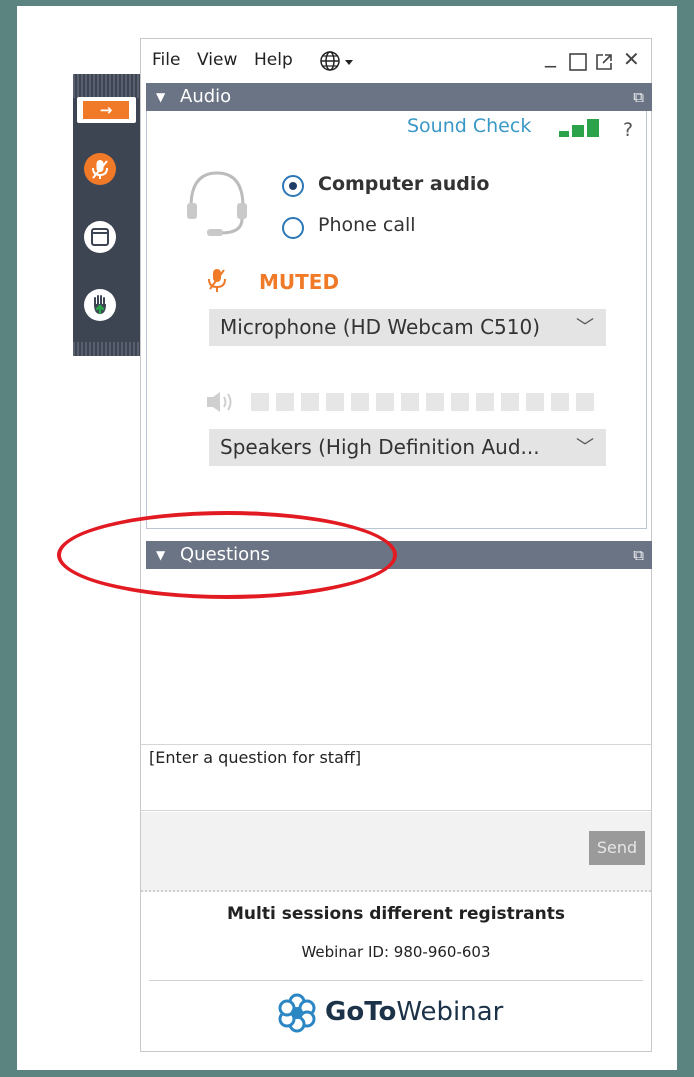 This screenshot has width=694, height=1077. I want to click on gotowebinar-flower-icon, so click(297, 1013).